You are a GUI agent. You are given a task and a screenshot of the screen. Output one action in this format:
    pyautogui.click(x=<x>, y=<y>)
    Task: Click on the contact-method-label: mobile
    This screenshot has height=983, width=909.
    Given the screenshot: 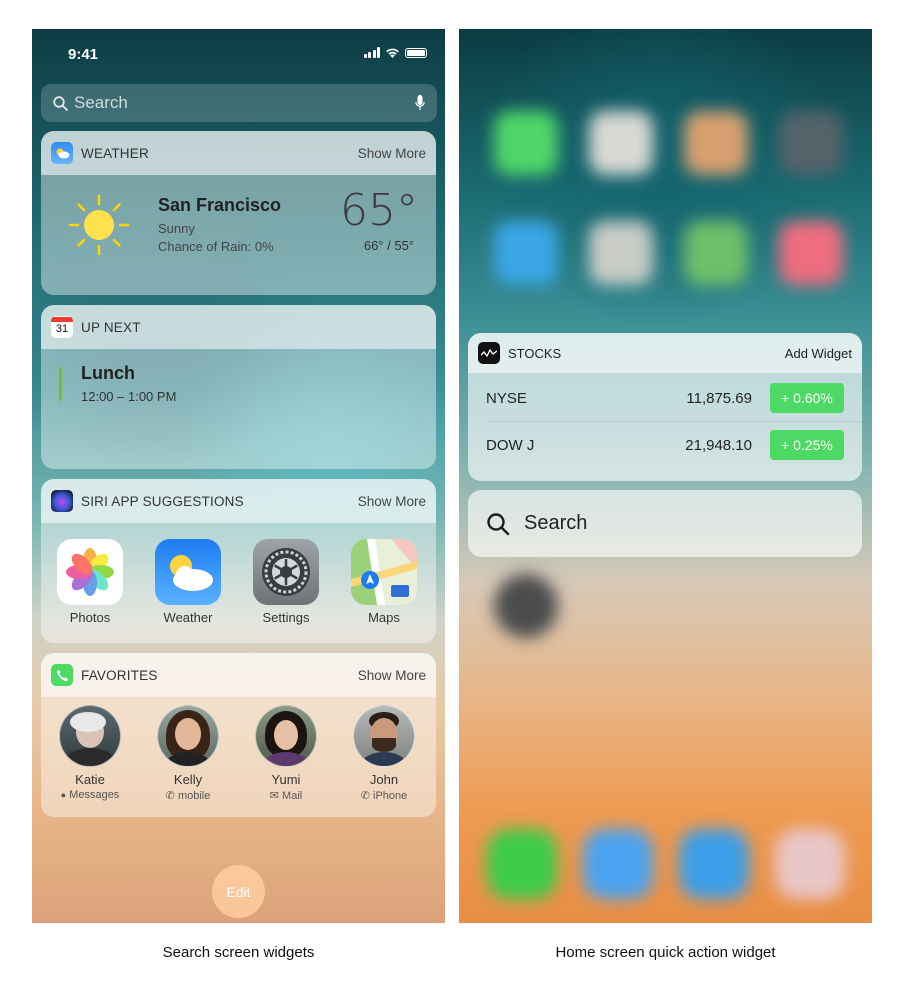 What is the action you would take?
    pyautogui.click(x=194, y=796)
    